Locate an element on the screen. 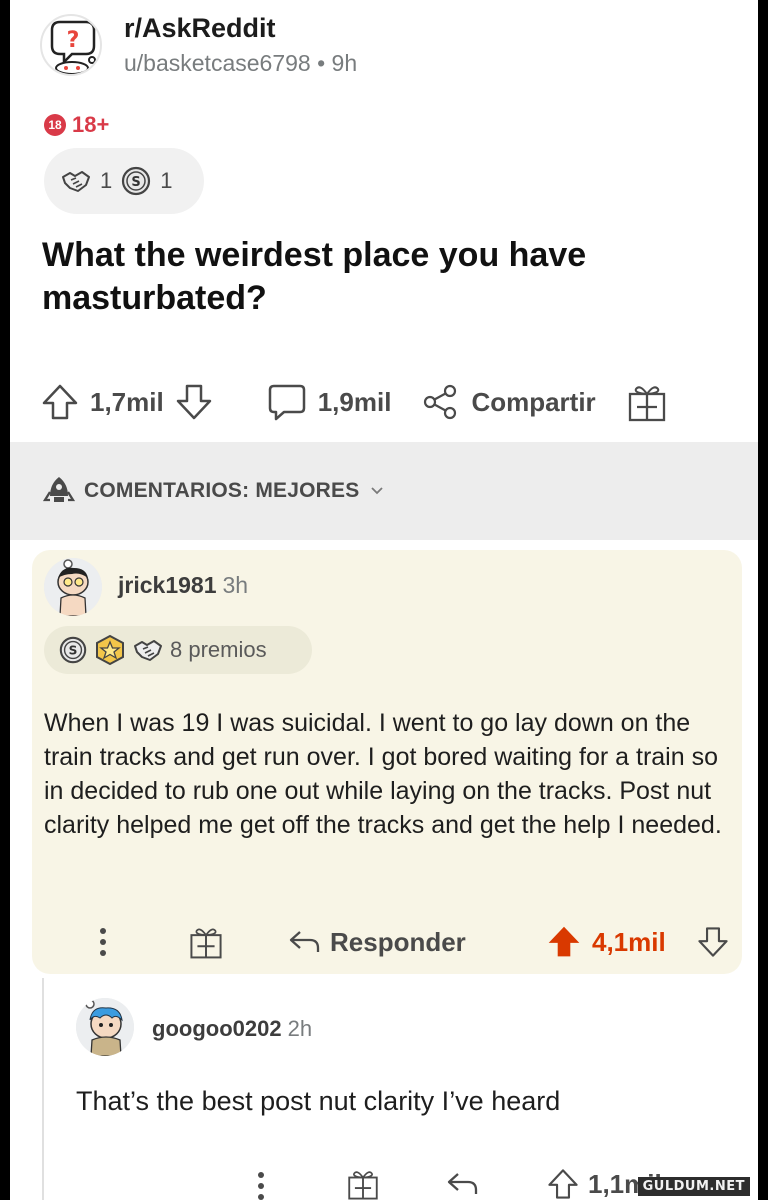 The width and height of the screenshot is (768, 1200). nsfw-icon: 18 is located at coordinates (55, 125).